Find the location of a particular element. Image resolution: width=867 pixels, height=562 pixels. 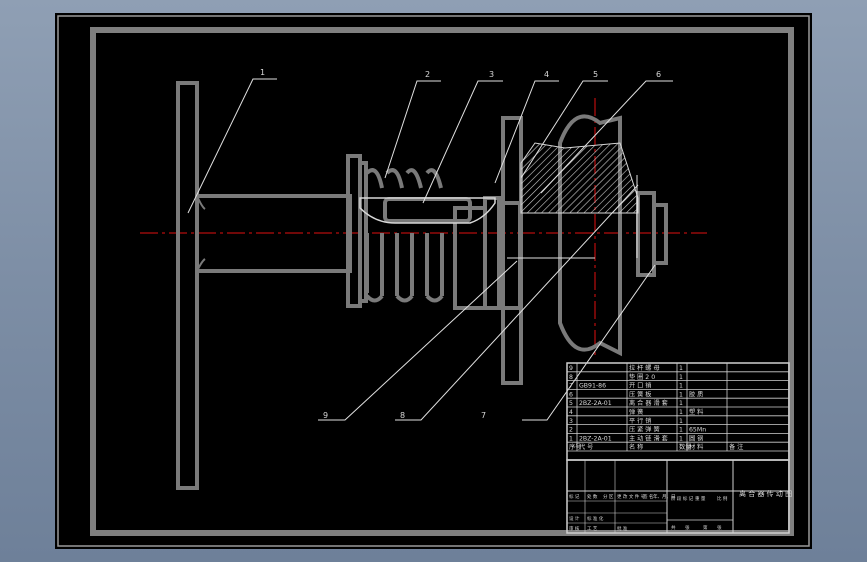

spring-bottom is located at coordinates (404, 264).